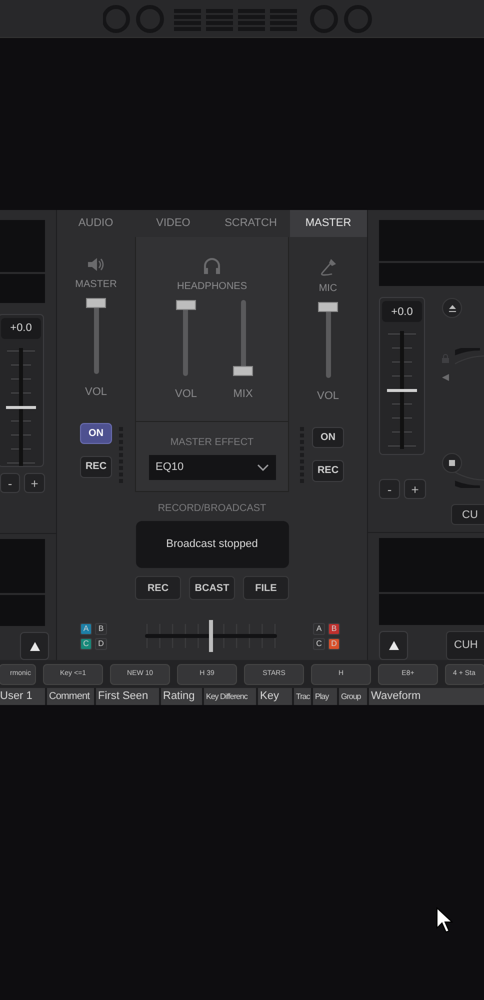 Image resolution: width=484 pixels, height=1000 pixels. Describe the element at coordinates (353, 696) in the screenshot. I see `column-header: Group` at that location.